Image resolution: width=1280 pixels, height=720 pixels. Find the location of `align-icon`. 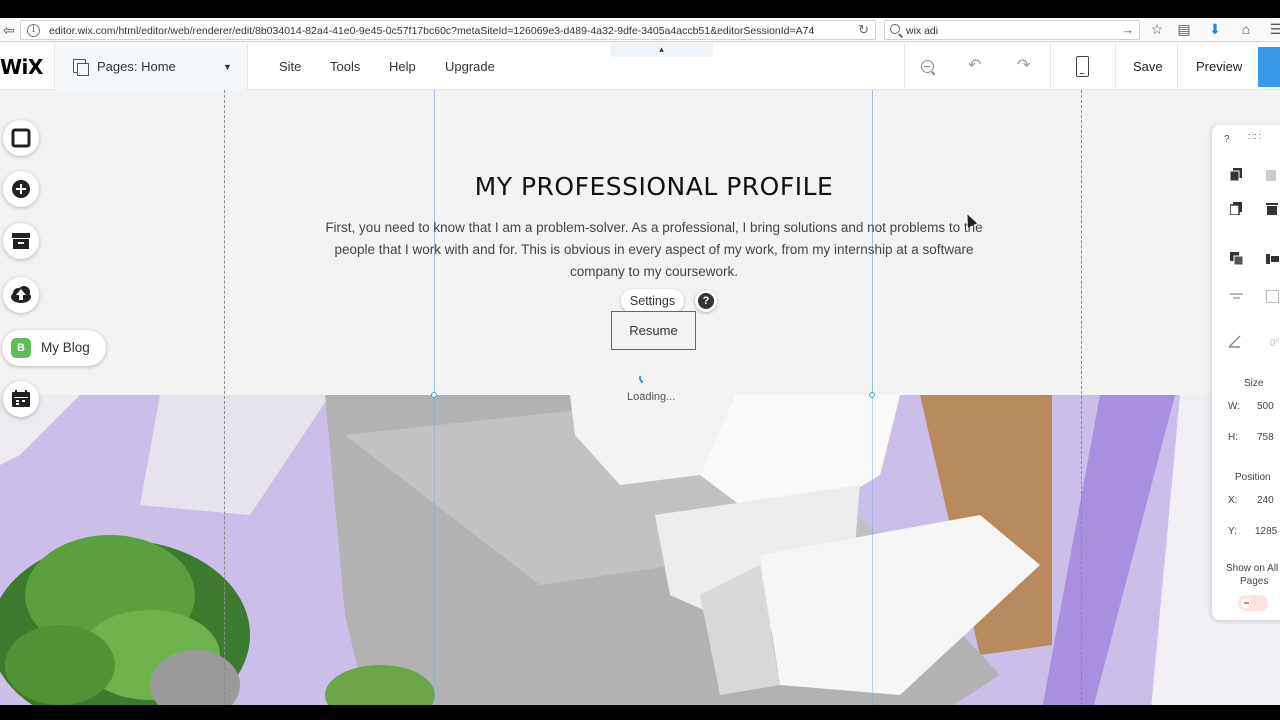

align-icon is located at coordinates (1272, 258).